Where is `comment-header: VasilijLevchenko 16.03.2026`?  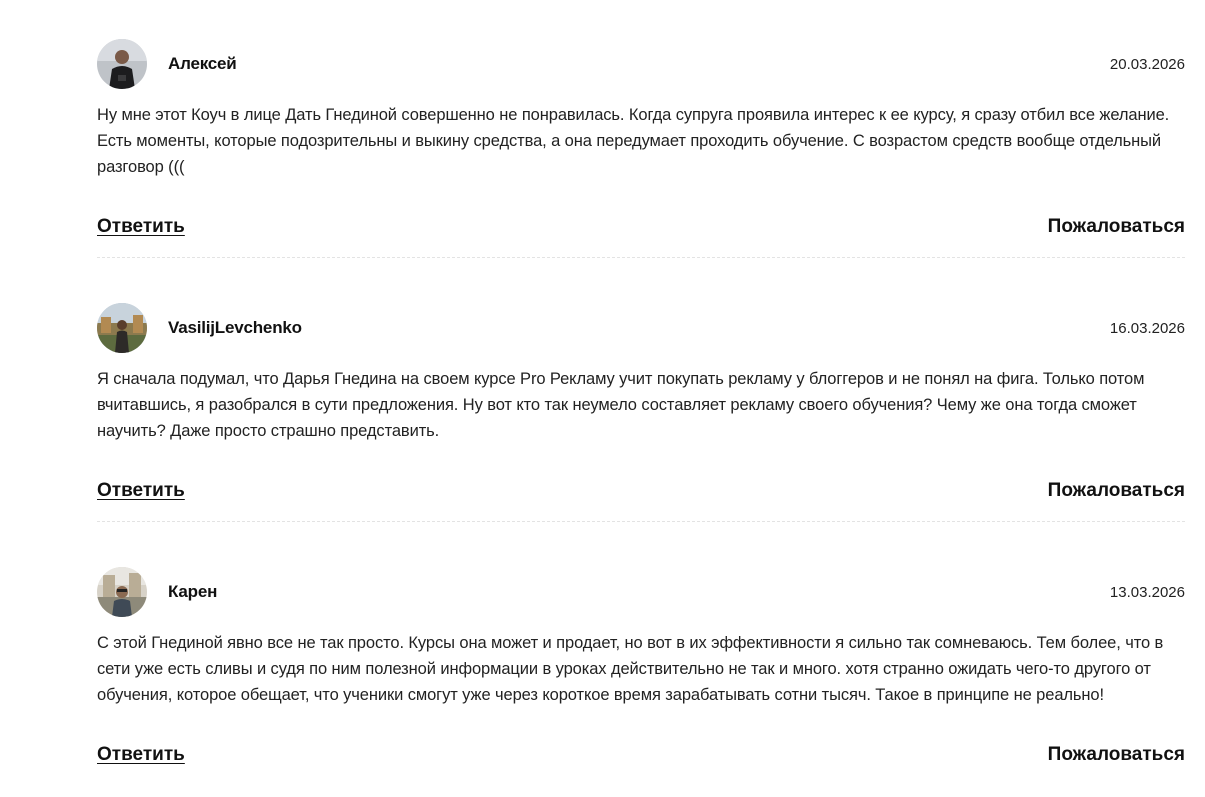 comment-header: VasilijLevchenko 16.03.2026 is located at coordinates (641, 328).